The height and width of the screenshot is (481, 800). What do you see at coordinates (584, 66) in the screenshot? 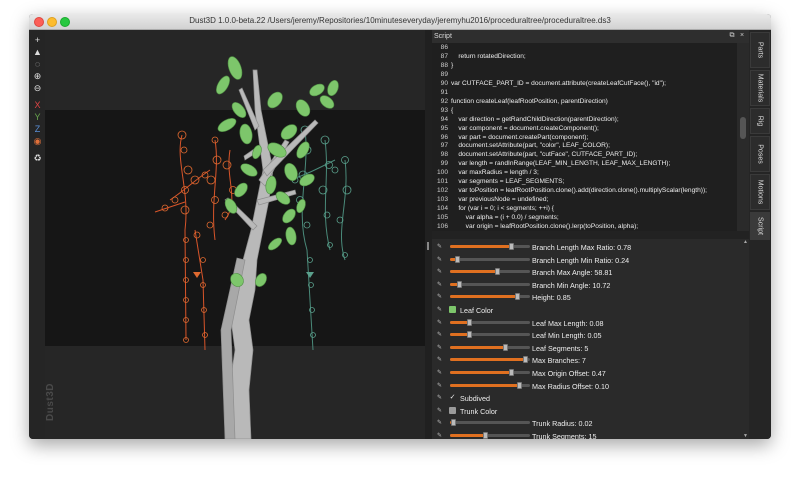
I see `code-line: 88}` at bounding box center [584, 66].